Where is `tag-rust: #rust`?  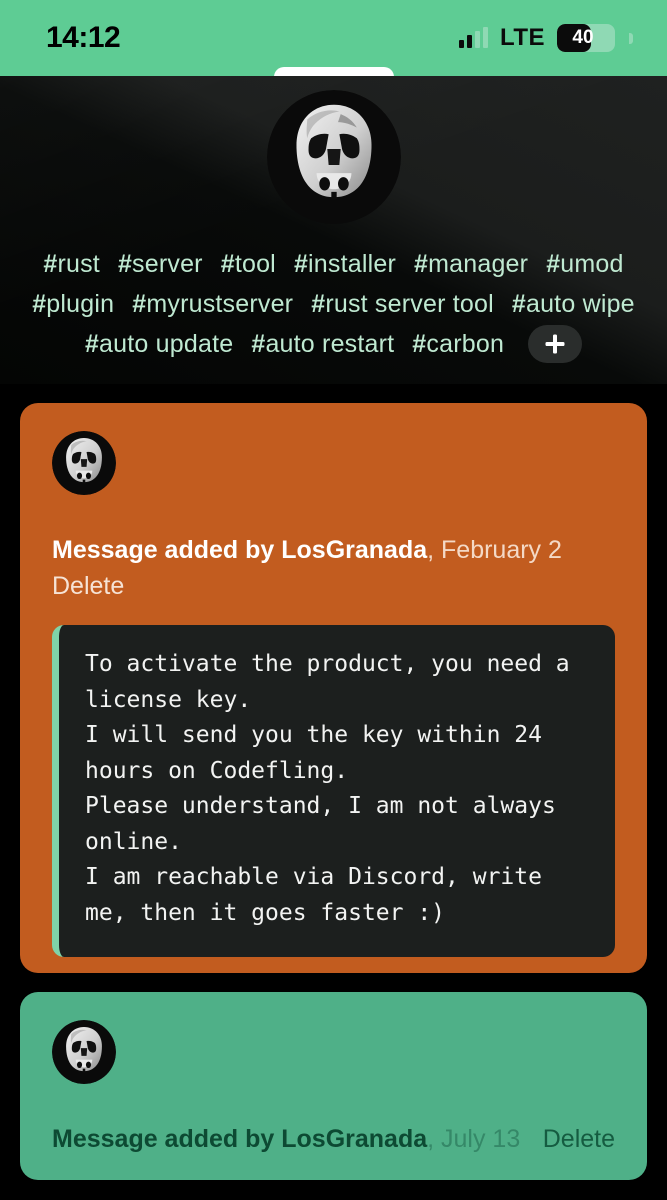 tag-rust: #rust is located at coordinates (71, 264).